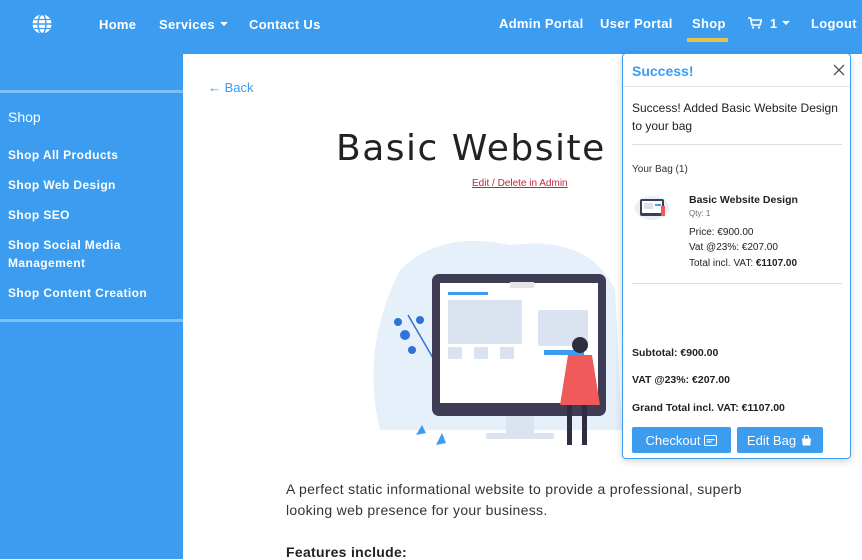 This screenshot has width=862, height=560. Describe the element at coordinates (541, 23) in the screenshot. I see `nav-admin-portal: Admin Portal` at that location.